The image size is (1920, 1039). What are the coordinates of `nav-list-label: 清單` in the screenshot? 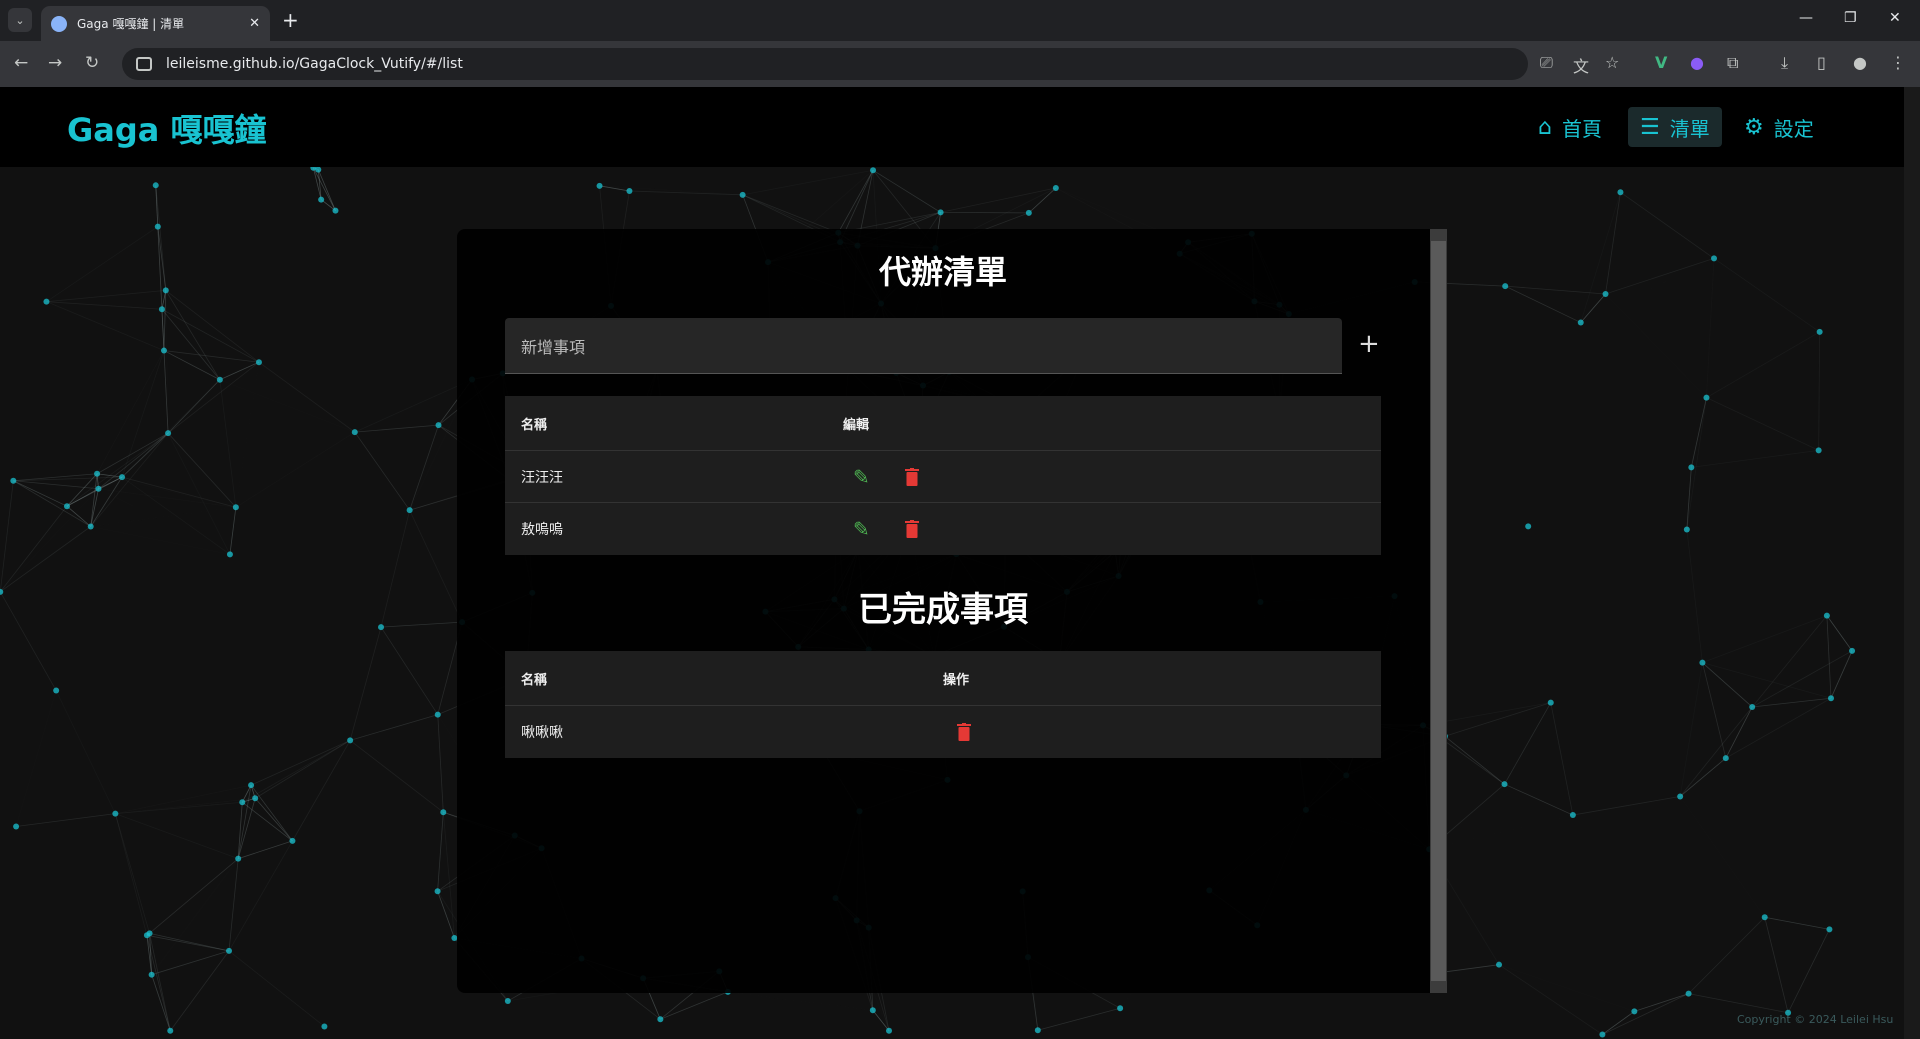 It's located at (1689, 128).